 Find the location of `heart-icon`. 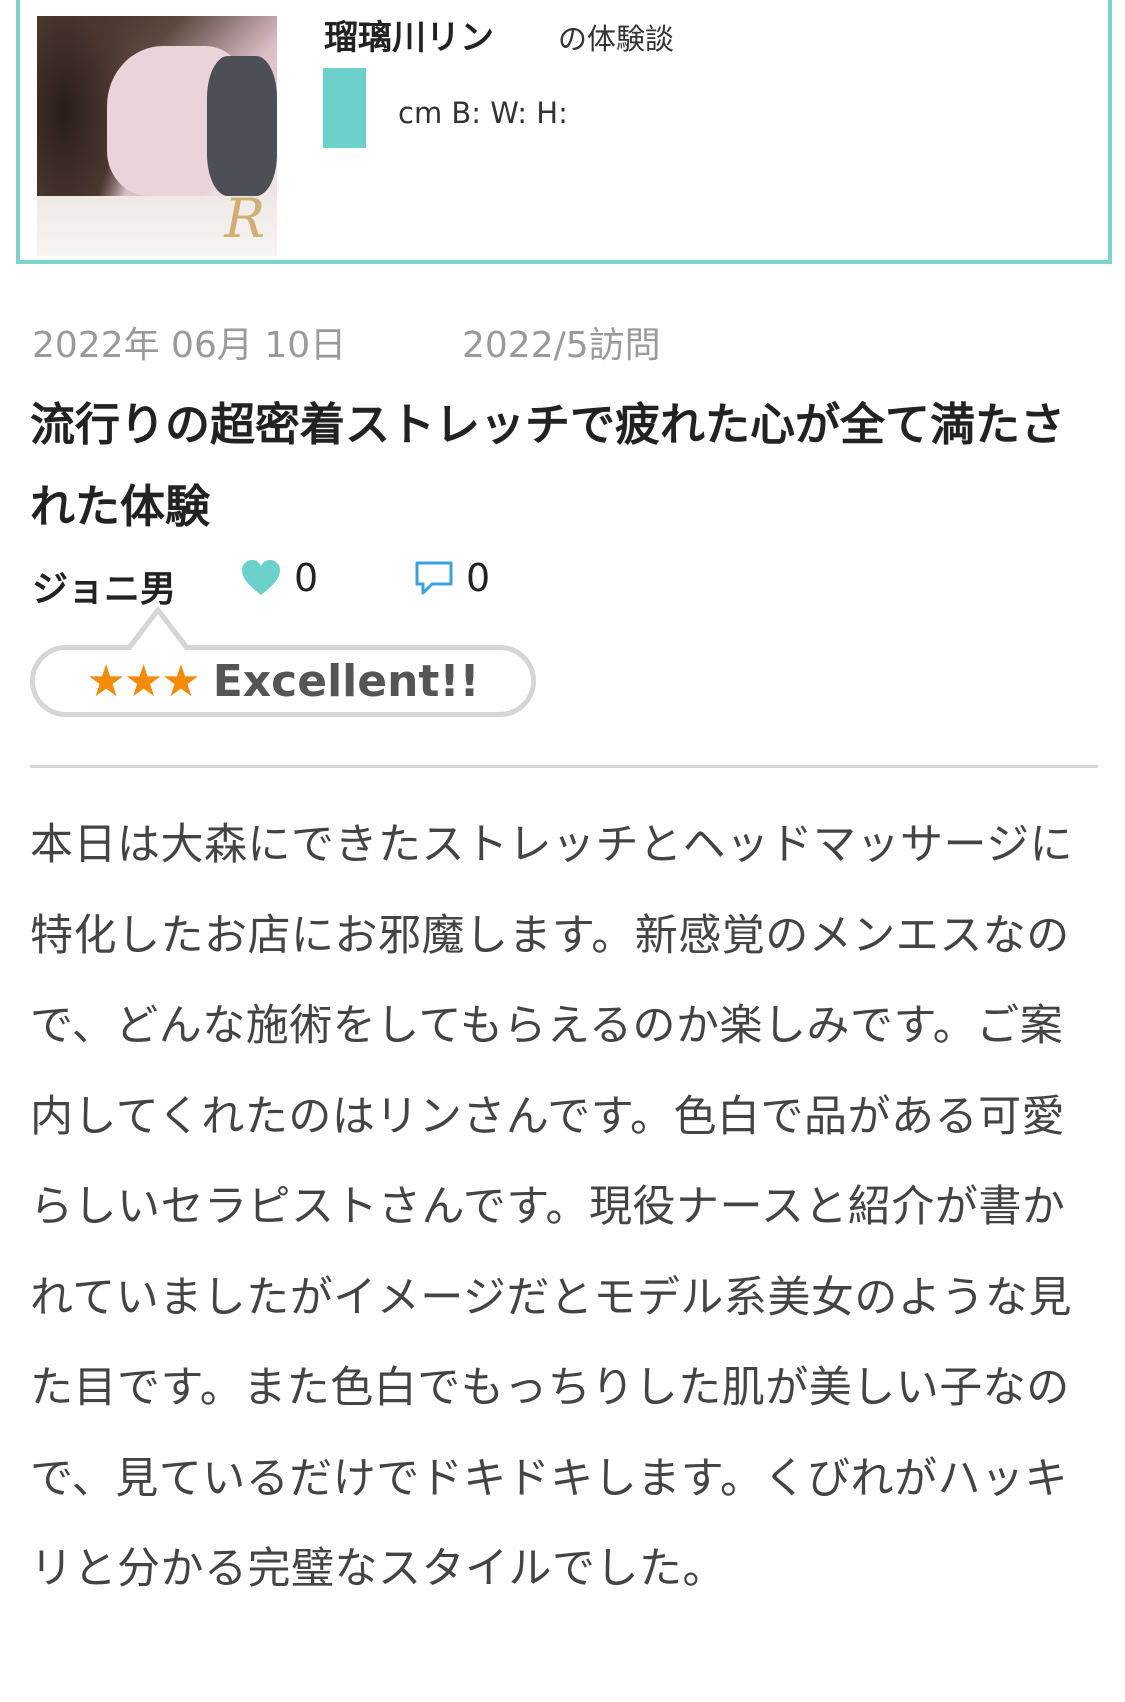

heart-icon is located at coordinates (261, 577).